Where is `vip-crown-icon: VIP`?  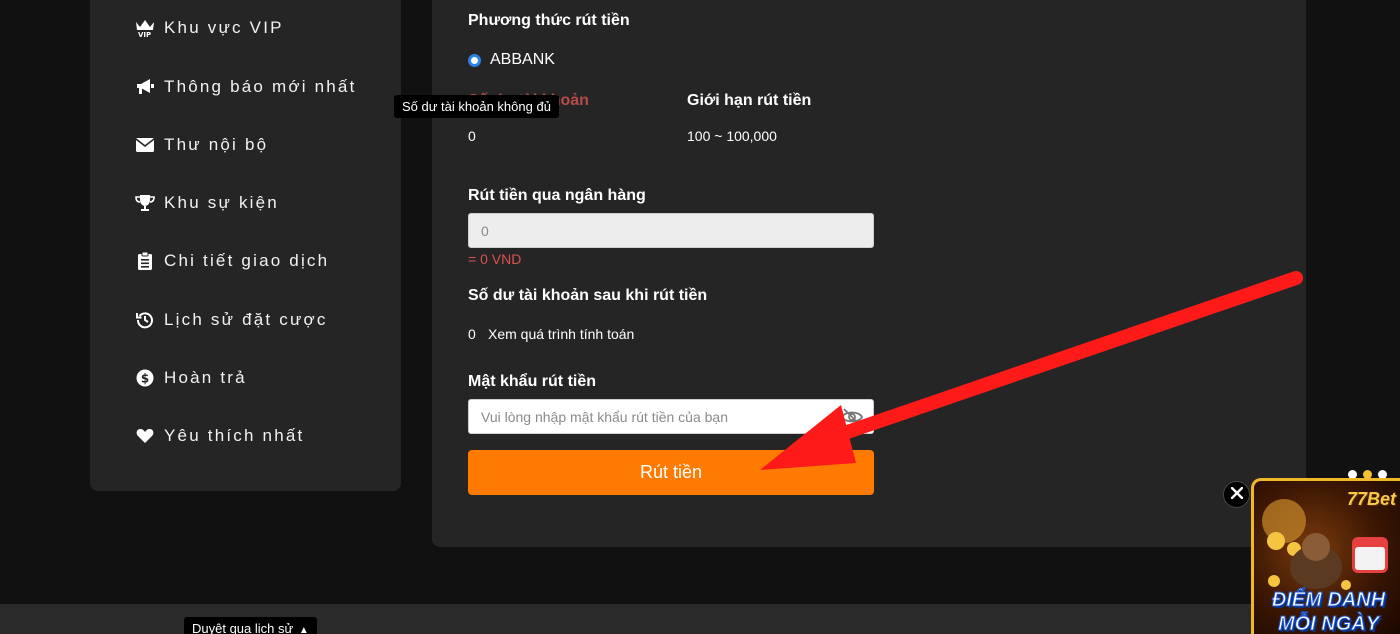
vip-crown-icon: VIP is located at coordinates (145, 28).